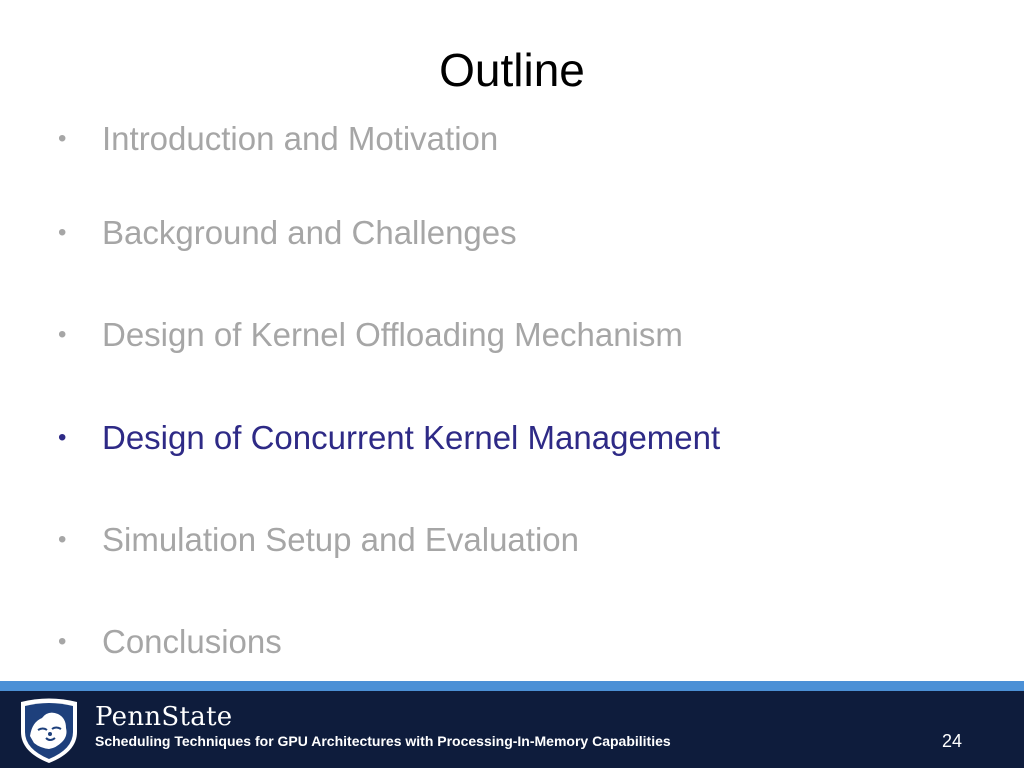 Image resolution: width=1024 pixels, height=768 pixels. What do you see at coordinates (300, 138) in the screenshot?
I see `outline-item-label: Introduction and Motivation` at bounding box center [300, 138].